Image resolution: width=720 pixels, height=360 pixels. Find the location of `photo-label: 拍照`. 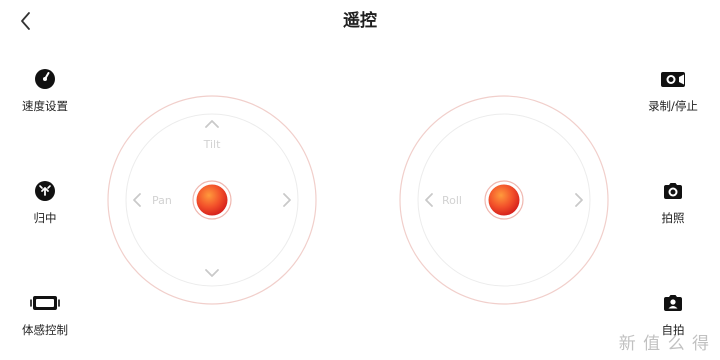

photo-label: 拍照 is located at coordinates (673, 218).